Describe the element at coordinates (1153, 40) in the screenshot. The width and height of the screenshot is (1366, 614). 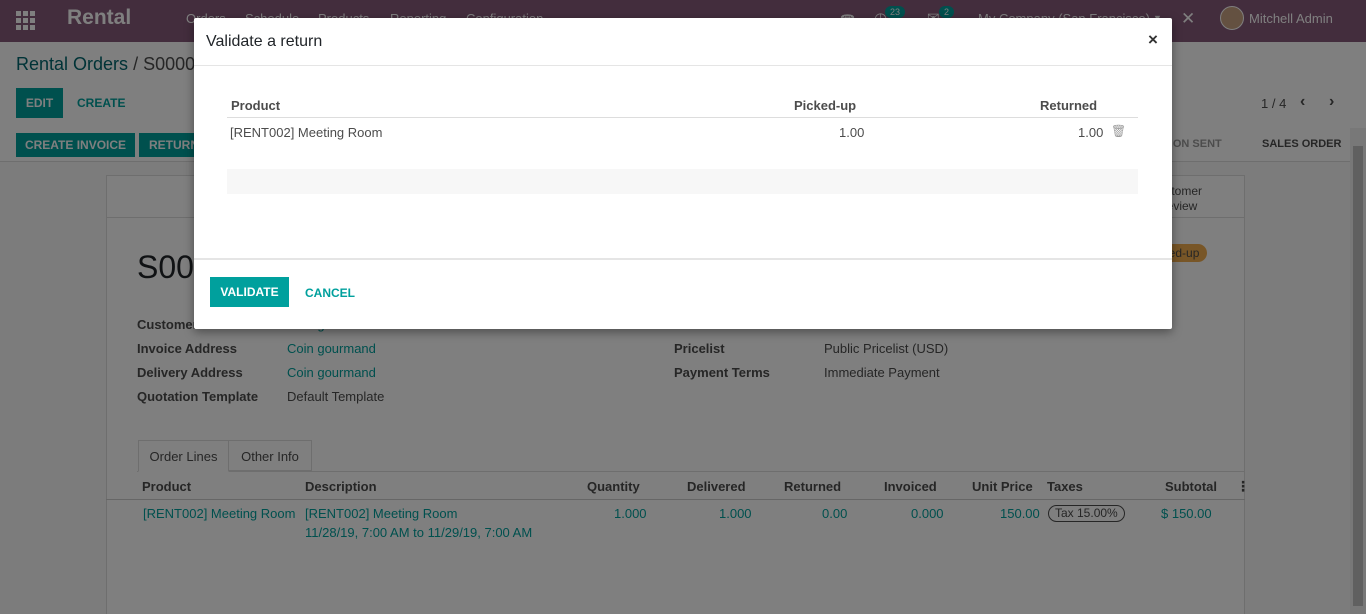
I see `close-icon: ×` at that location.